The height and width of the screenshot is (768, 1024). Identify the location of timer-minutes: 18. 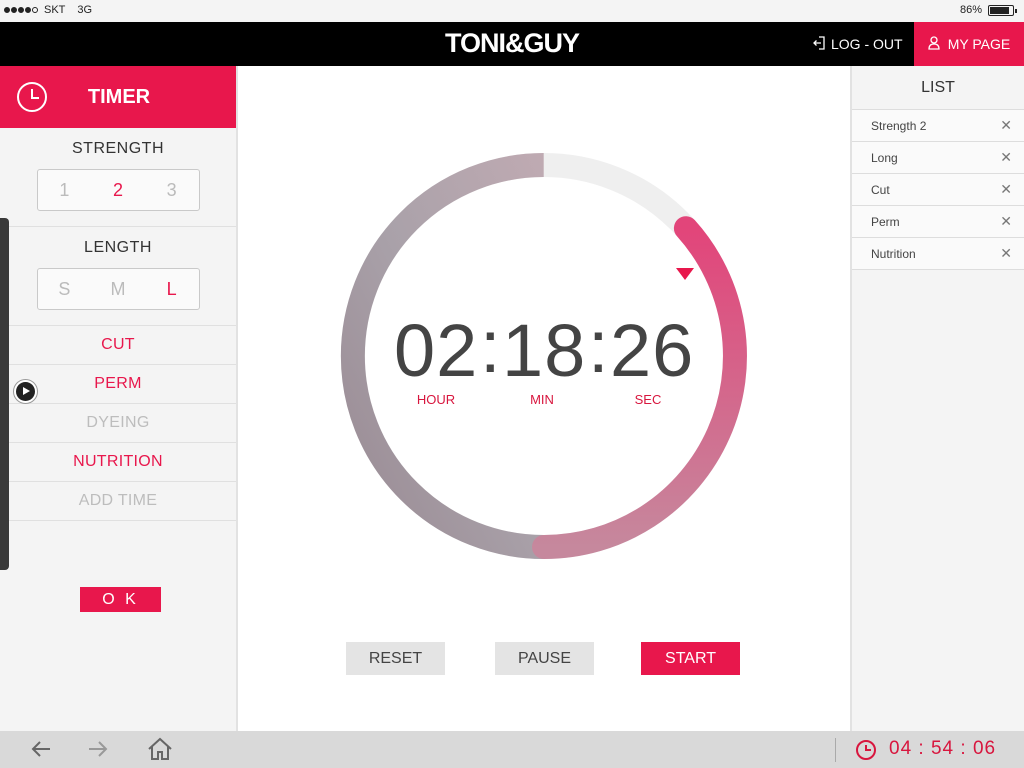
(544, 350).